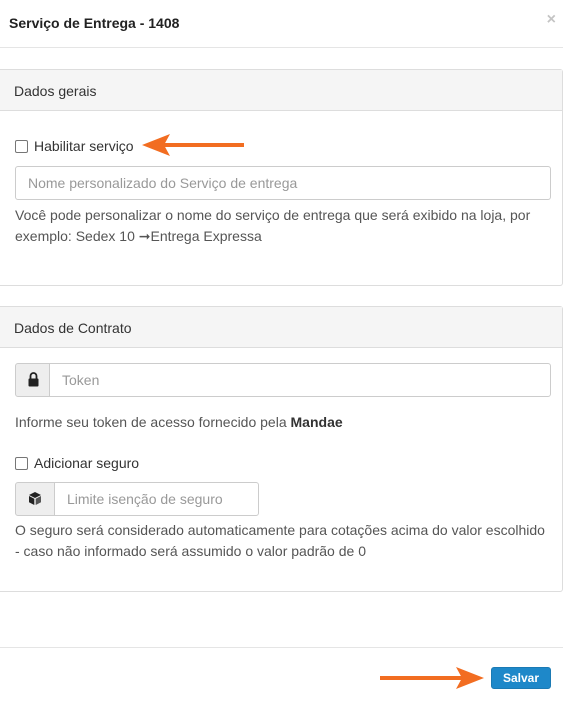 This screenshot has height=709, width=563. I want to click on add-insurance-checkbox, so click(21, 463).